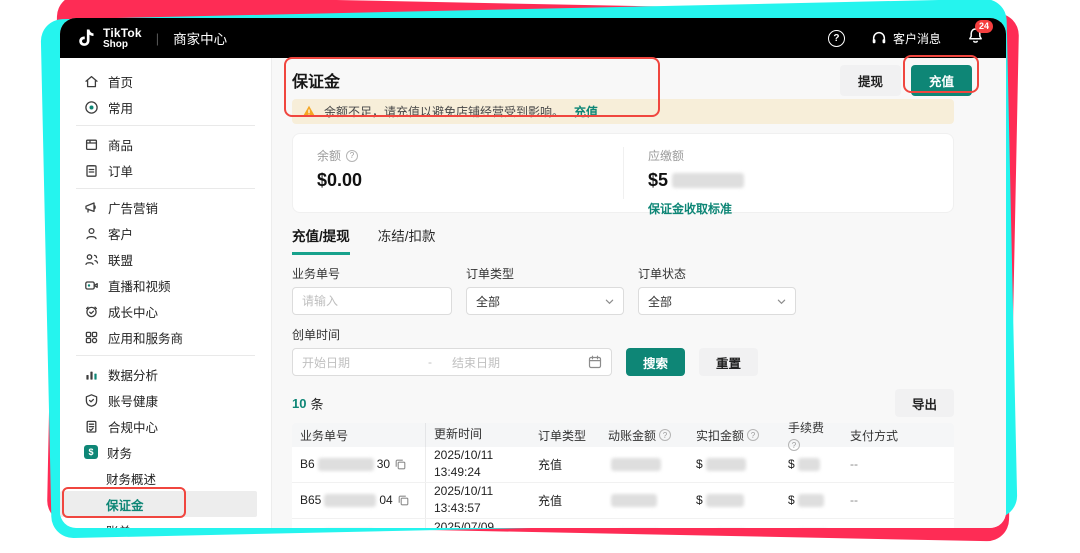  I want to click on balance-label-row: 余额 ?, so click(458, 155).